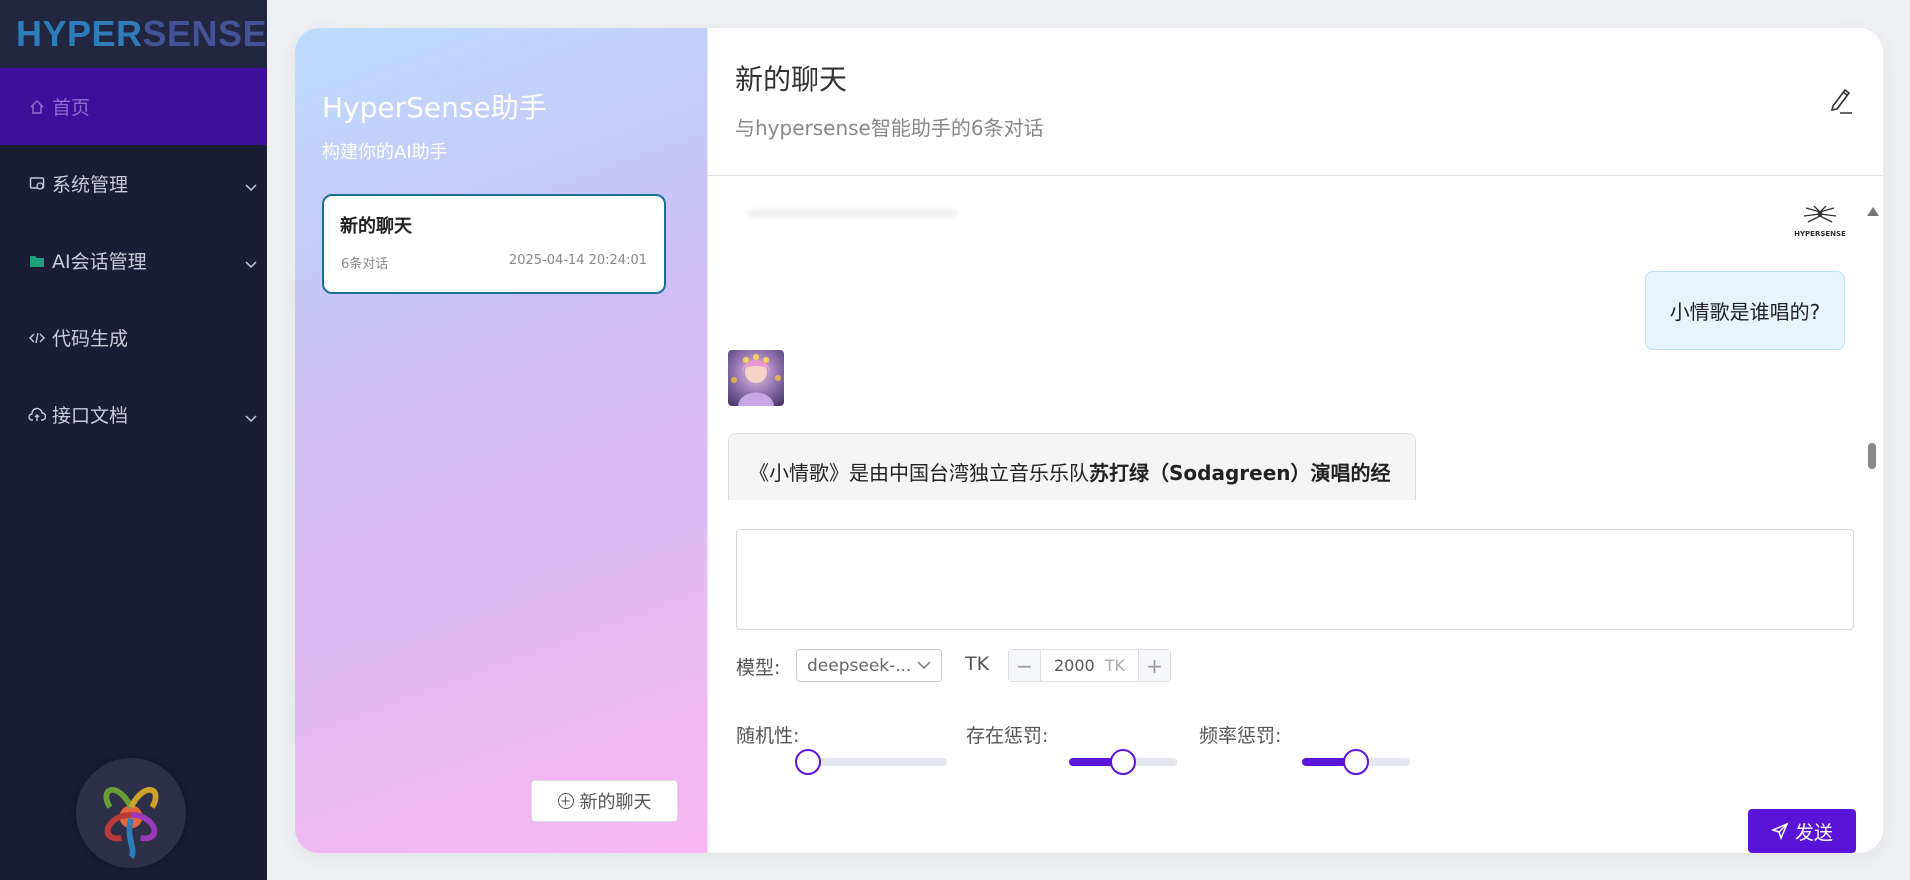 The width and height of the screenshot is (1910, 880). What do you see at coordinates (1074, 665) in the screenshot?
I see `tk-value: 2000` at bounding box center [1074, 665].